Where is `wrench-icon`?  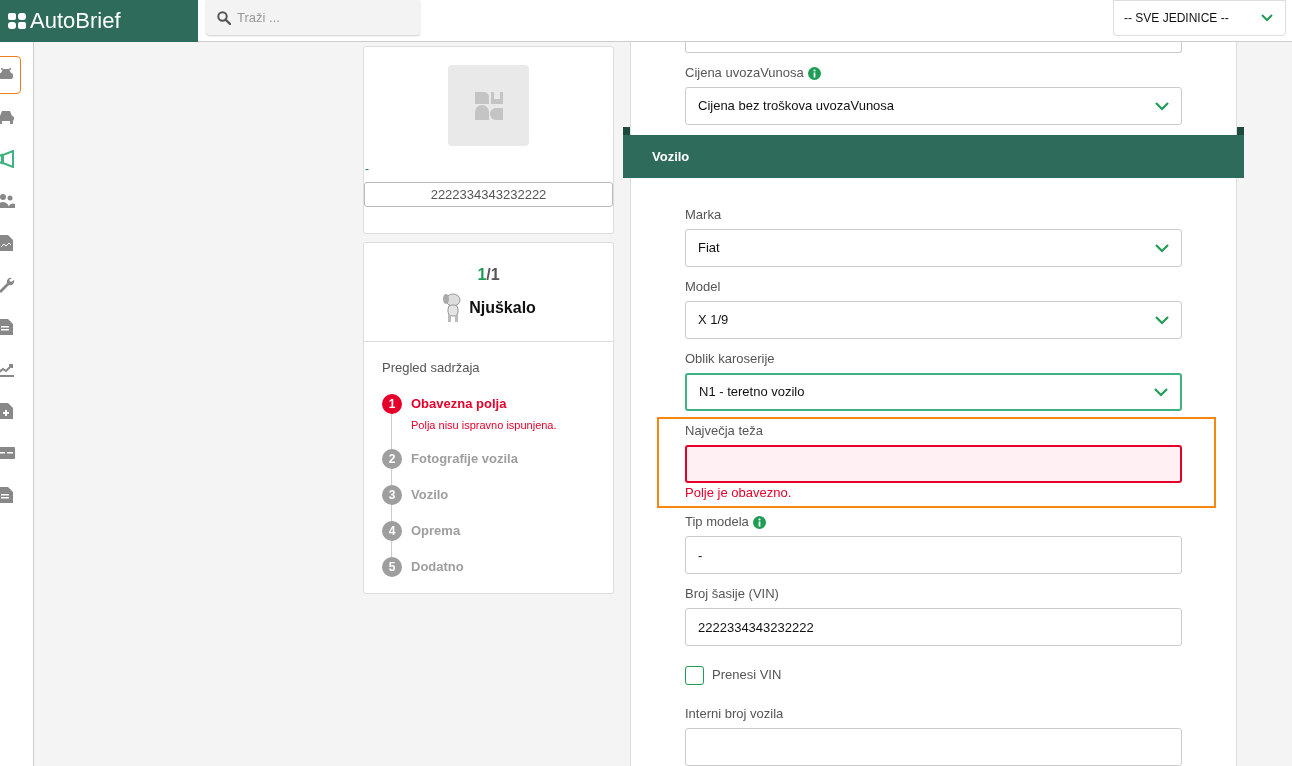 wrench-icon is located at coordinates (7, 285).